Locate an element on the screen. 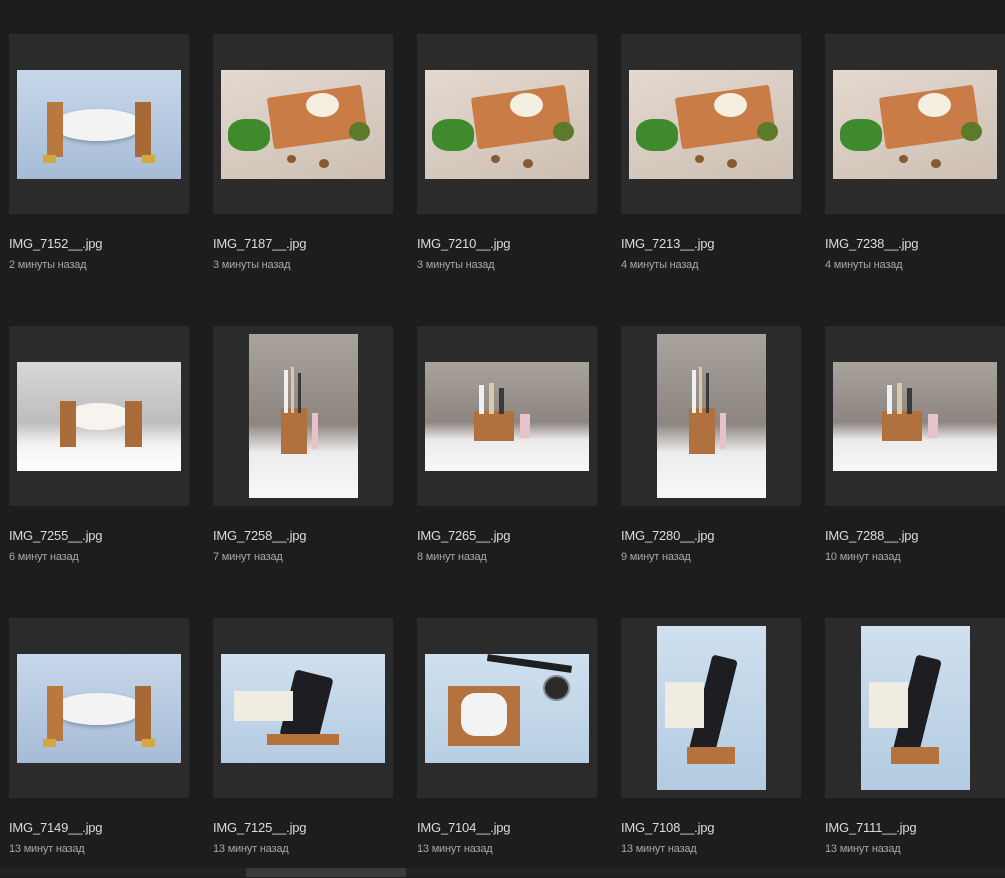 Image resolution: width=1005 pixels, height=878 pixels. file-modified-time: 9 минут назад is located at coordinates (656, 557).